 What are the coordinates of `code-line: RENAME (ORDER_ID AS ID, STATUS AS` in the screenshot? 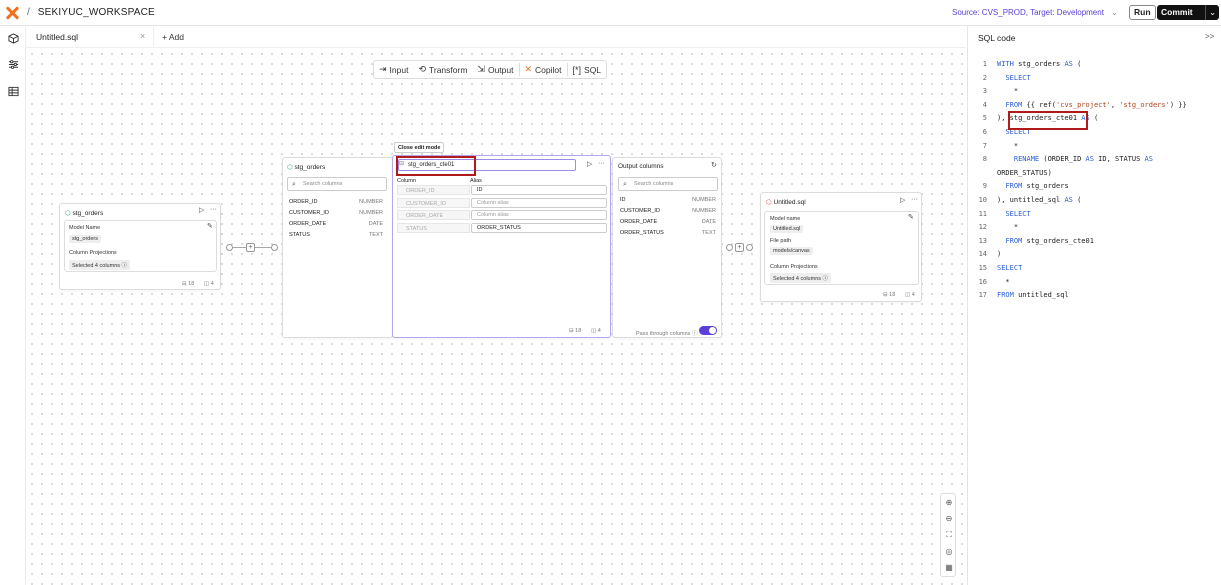 It's located at (1083, 159).